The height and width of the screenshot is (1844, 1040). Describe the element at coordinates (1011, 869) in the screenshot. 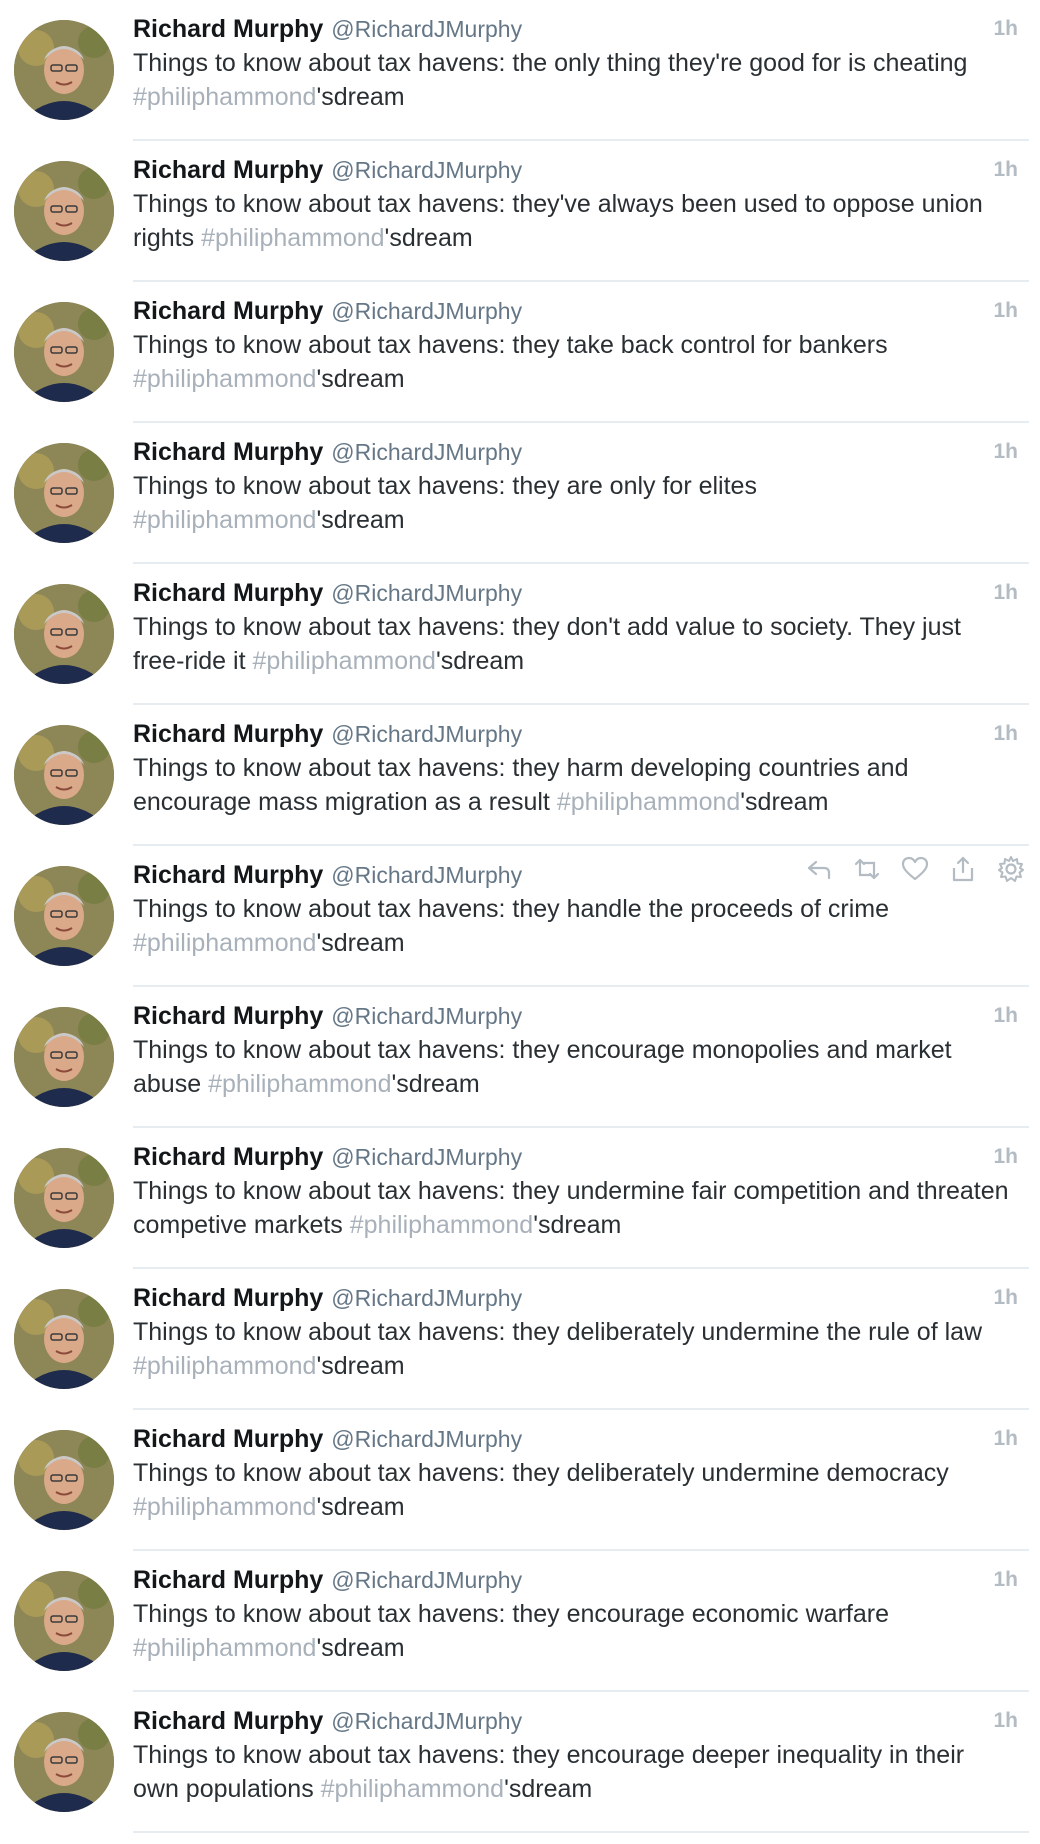

I see `gear-icon` at that location.